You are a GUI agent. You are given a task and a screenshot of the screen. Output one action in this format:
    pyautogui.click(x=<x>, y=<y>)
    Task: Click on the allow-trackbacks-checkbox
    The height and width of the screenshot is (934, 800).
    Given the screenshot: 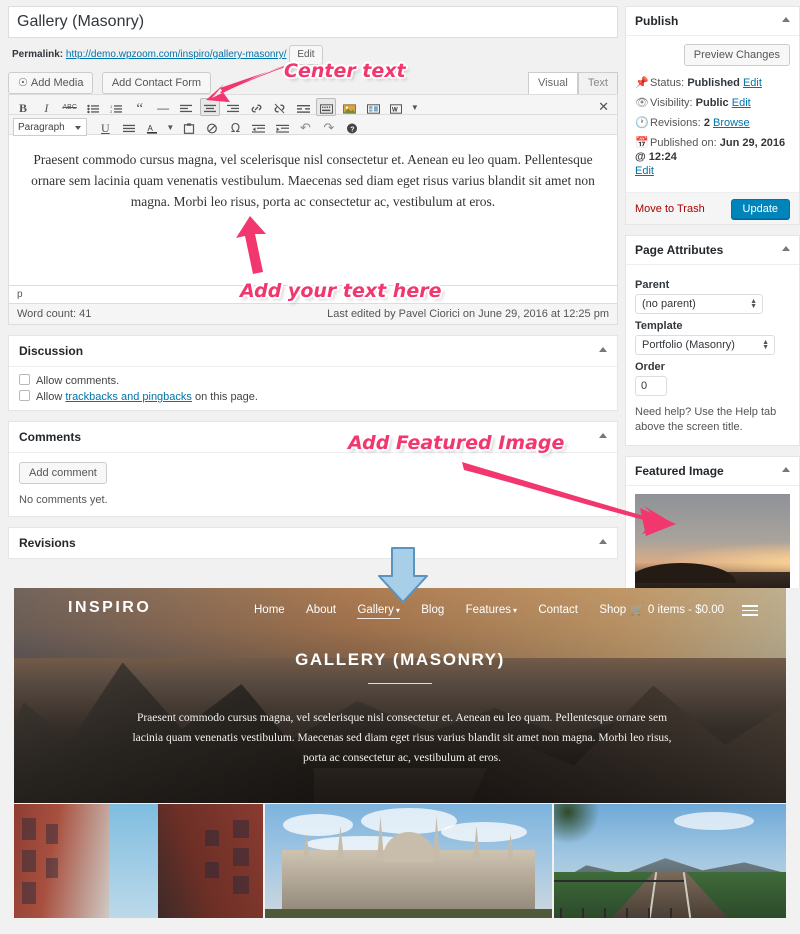 What is the action you would take?
    pyautogui.click(x=24, y=395)
    